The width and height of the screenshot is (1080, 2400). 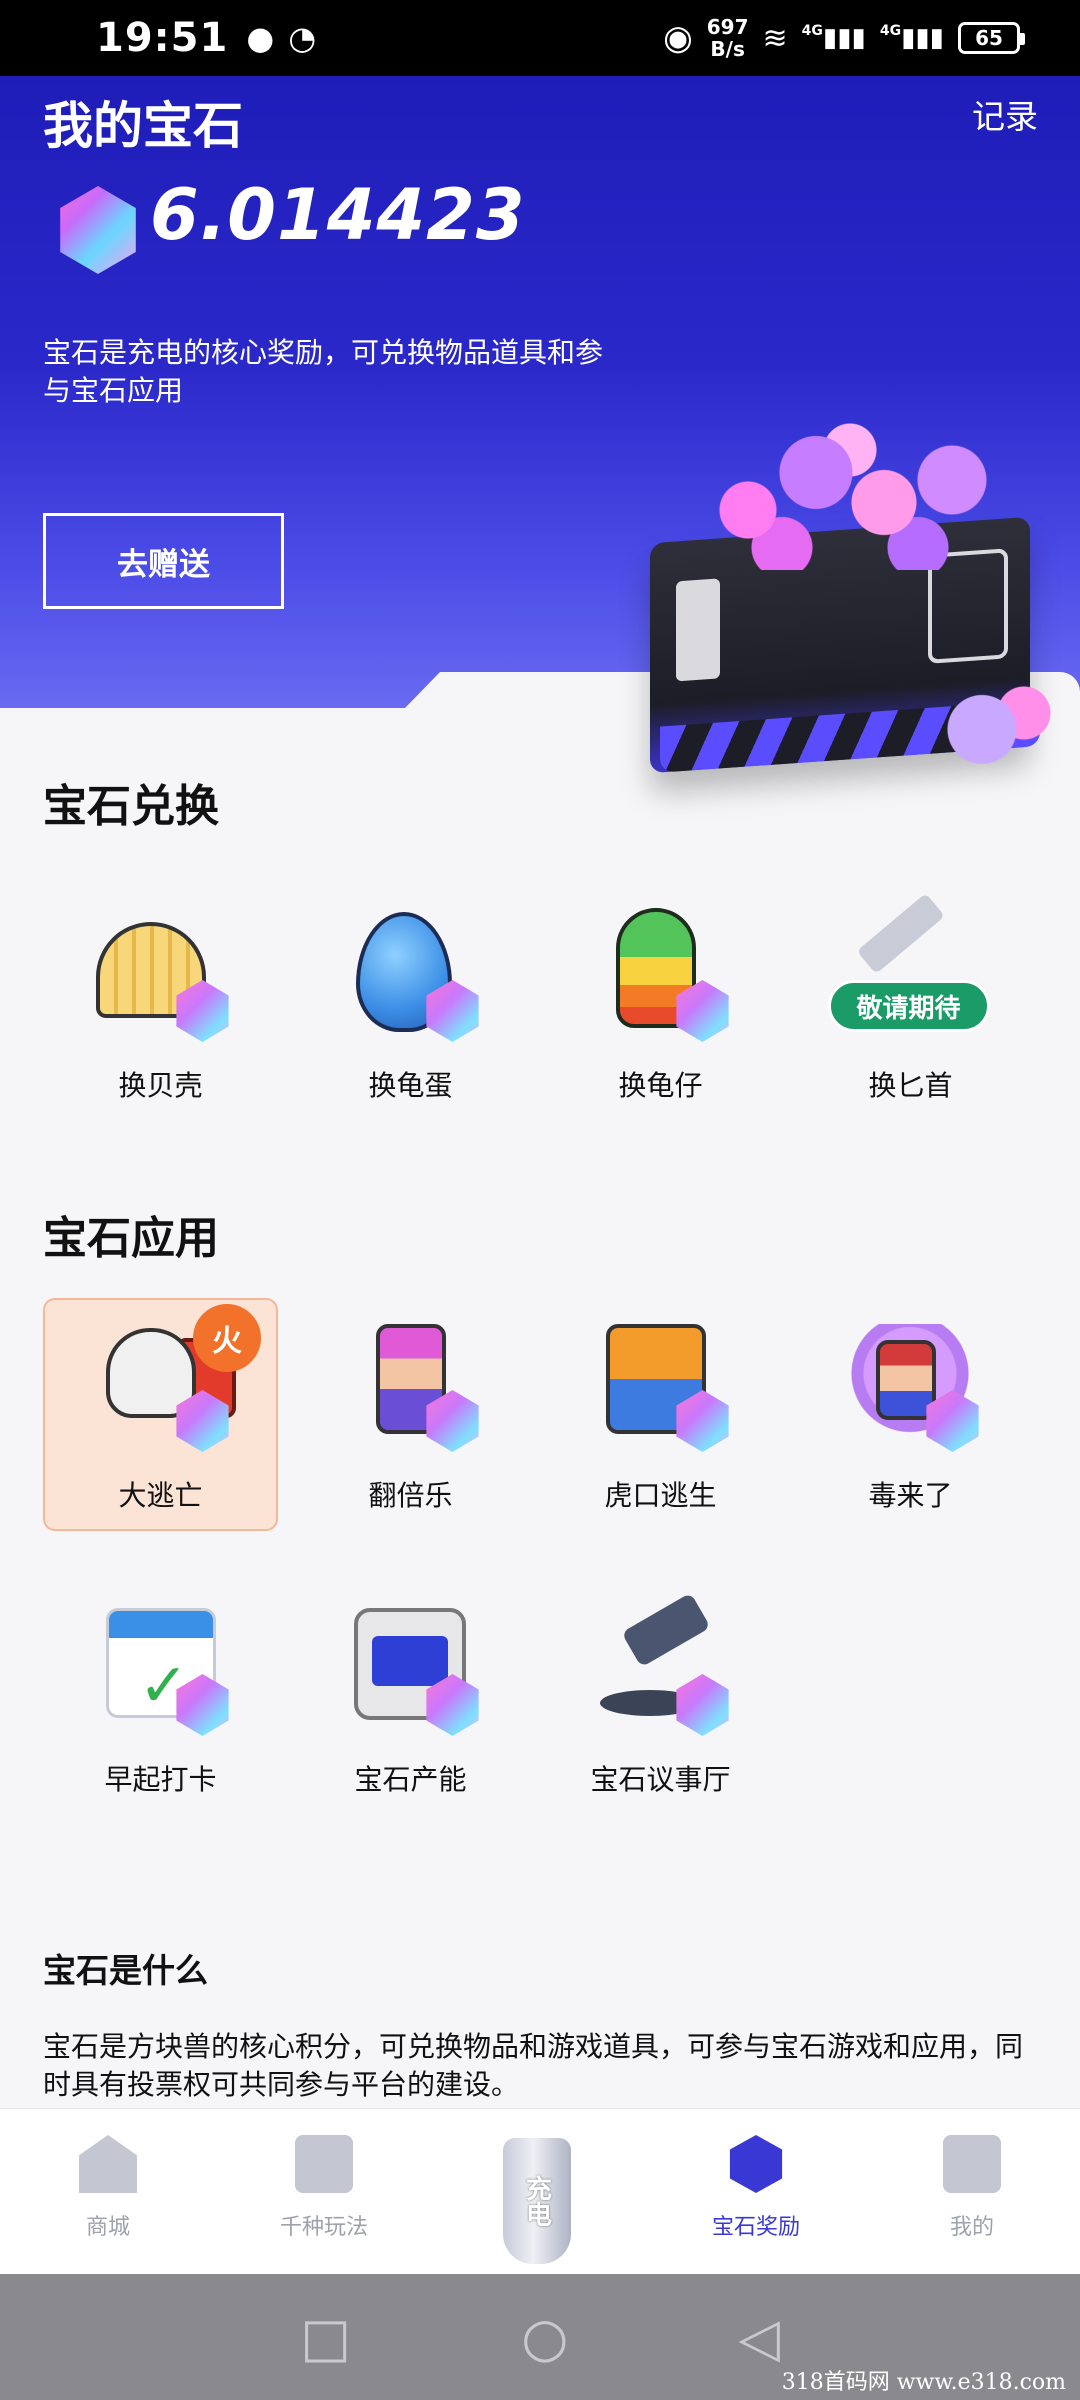 What do you see at coordinates (833, 38) in the screenshot?
I see `signal-1: 4G▮▮▮` at bounding box center [833, 38].